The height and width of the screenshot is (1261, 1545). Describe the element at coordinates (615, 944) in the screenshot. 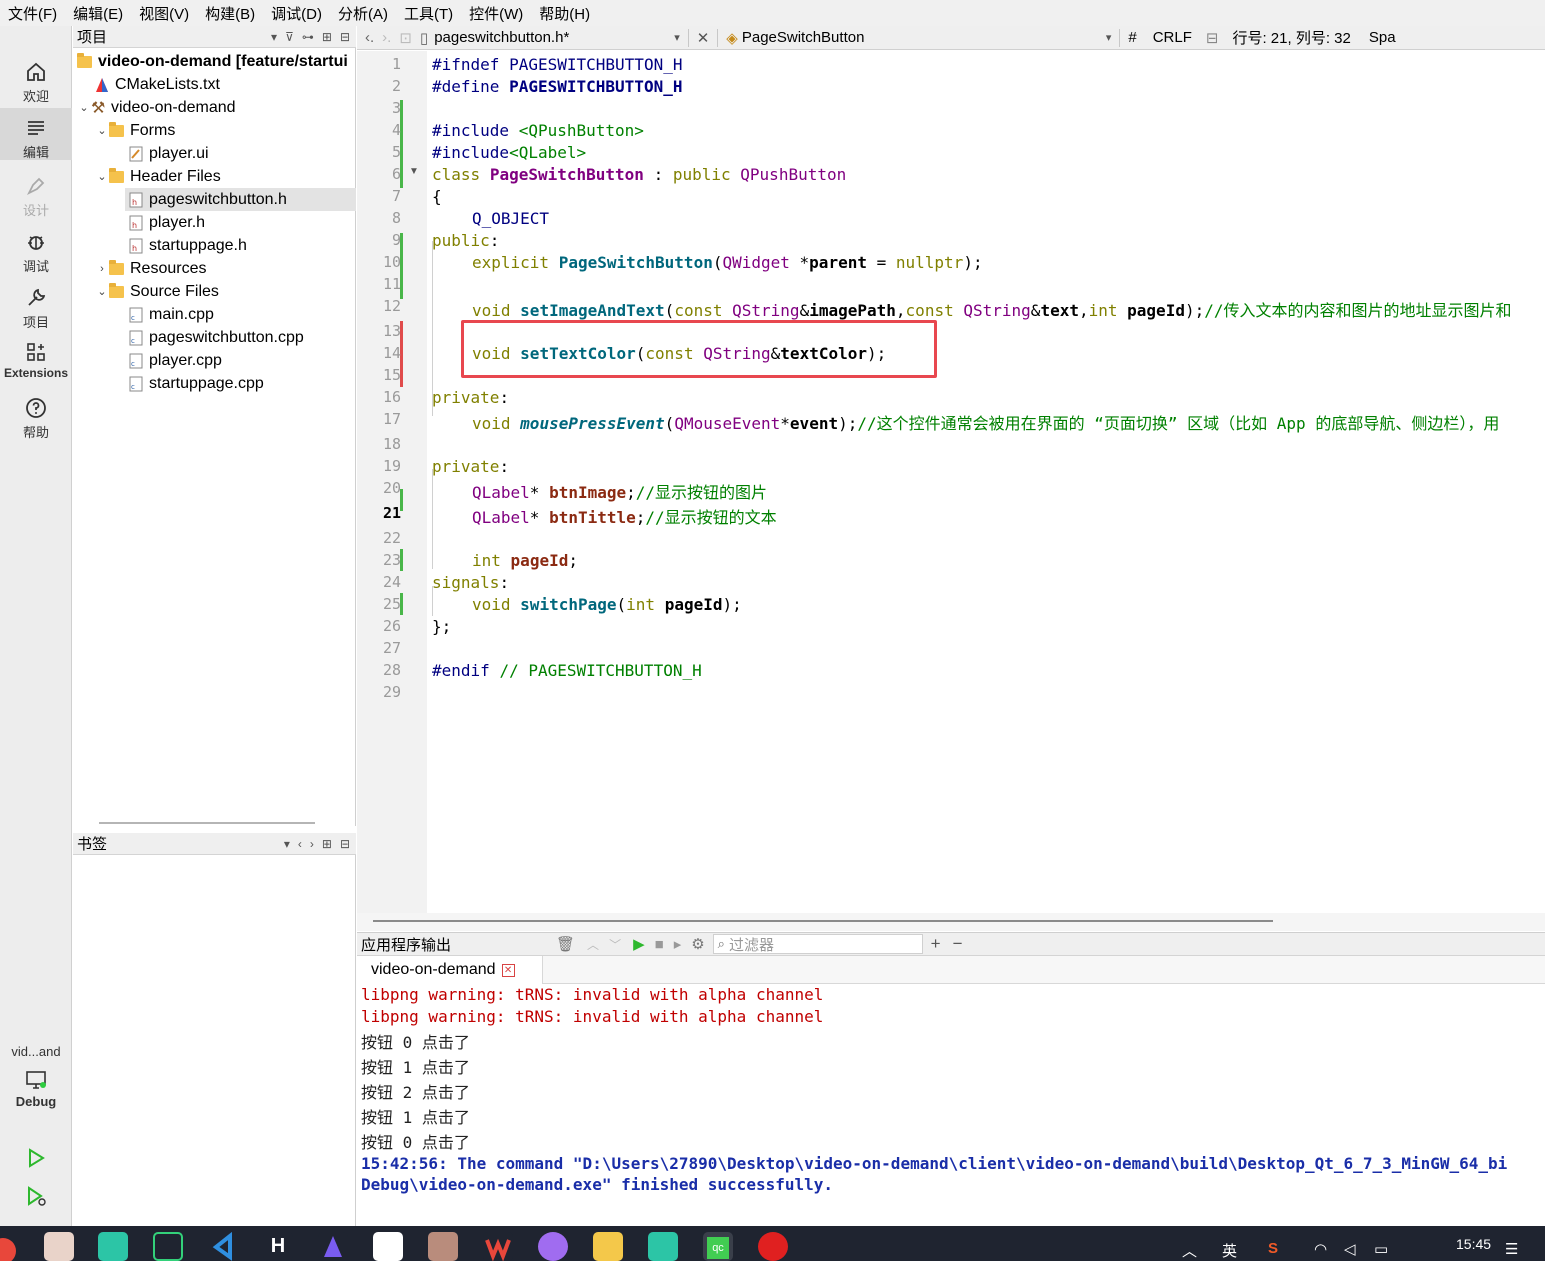

I see `chevron-down-icon: ﹀` at that location.